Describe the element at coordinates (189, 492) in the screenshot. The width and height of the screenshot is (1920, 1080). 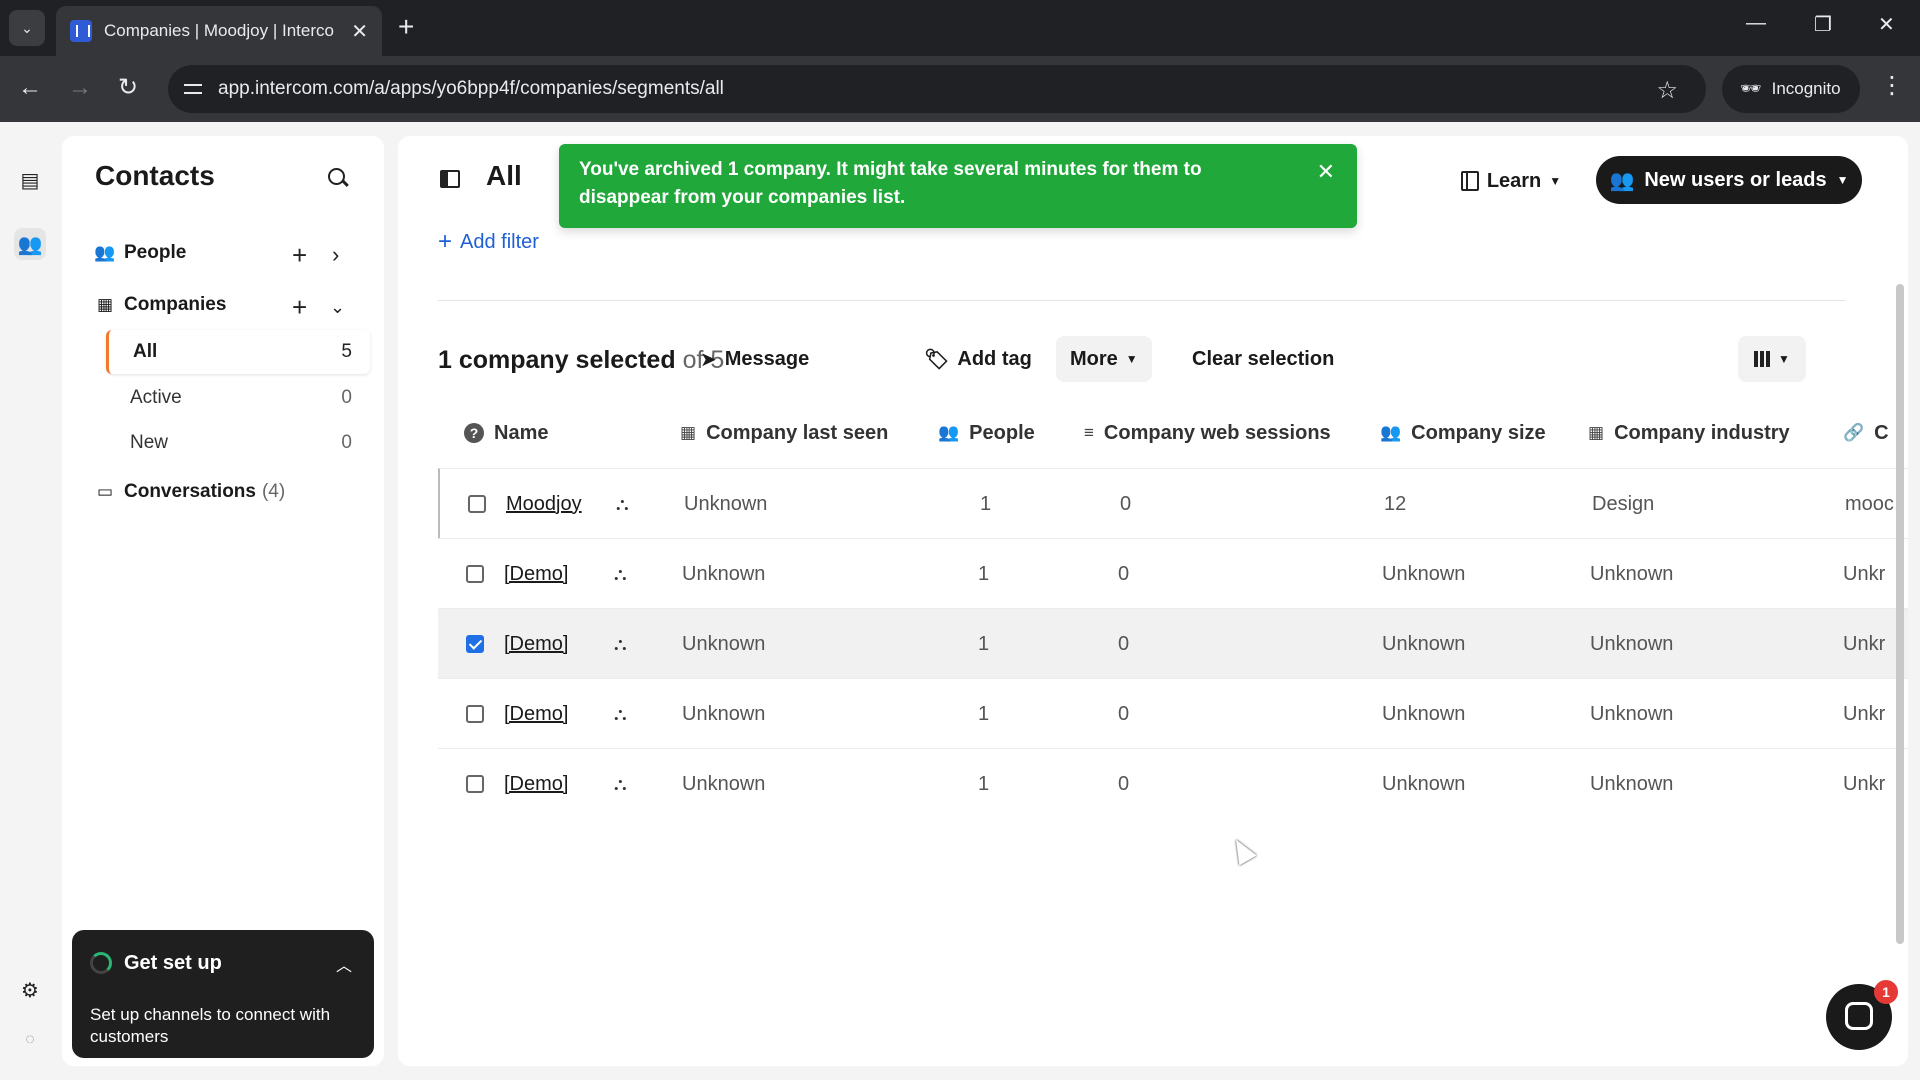
I see `sidebar-item-conversations: ▭ Conversations (4)` at that location.